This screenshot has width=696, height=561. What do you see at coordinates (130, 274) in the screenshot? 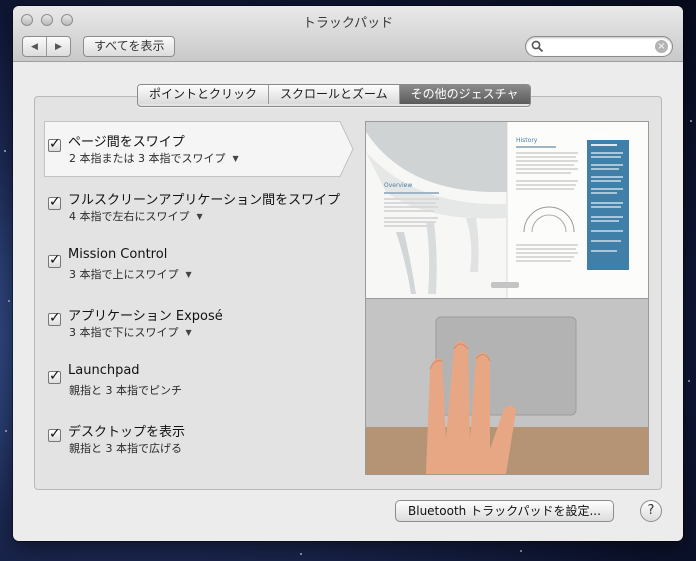
I see `gesture-option: 3 本指で上にスワイプ ▼` at bounding box center [130, 274].